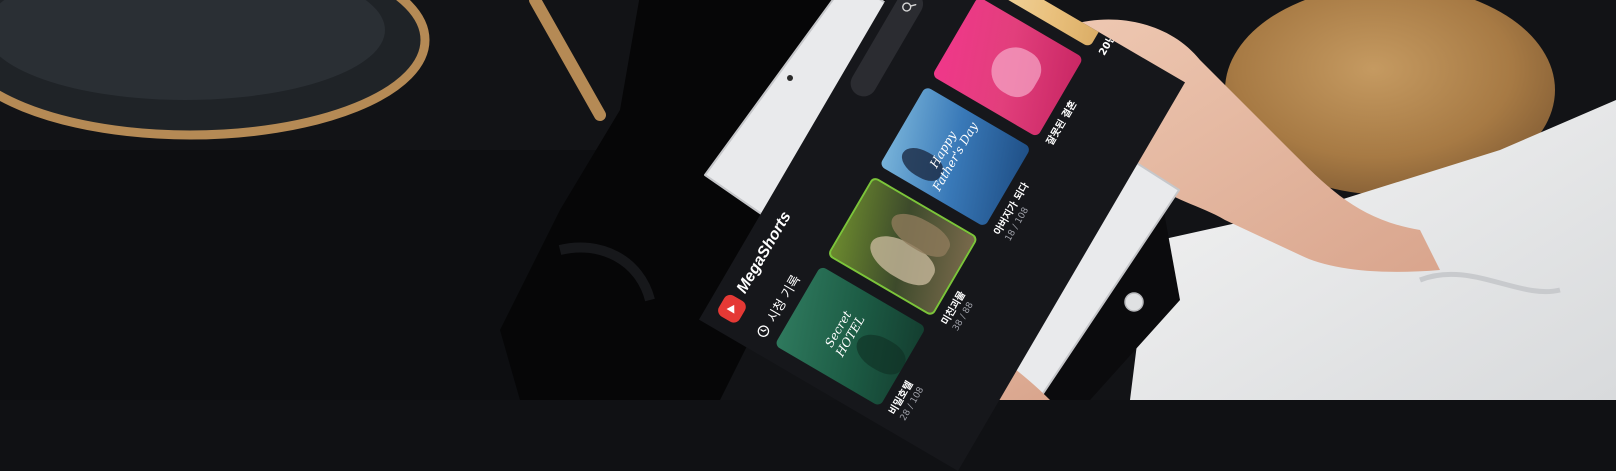 This screenshot has height=471, width=1616. What do you see at coordinates (732, 309) in the screenshot?
I see `play-logo-icon` at bounding box center [732, 309].